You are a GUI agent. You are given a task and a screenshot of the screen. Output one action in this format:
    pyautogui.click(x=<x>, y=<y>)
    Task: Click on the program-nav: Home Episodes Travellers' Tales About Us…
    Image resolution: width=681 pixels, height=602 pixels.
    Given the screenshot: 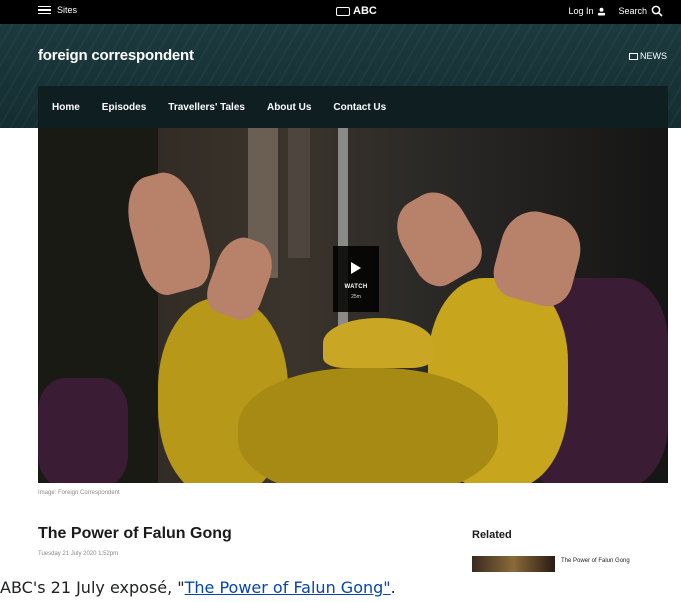 What is the action you would take?
    pyautogui.click(x=353, y=107)
    